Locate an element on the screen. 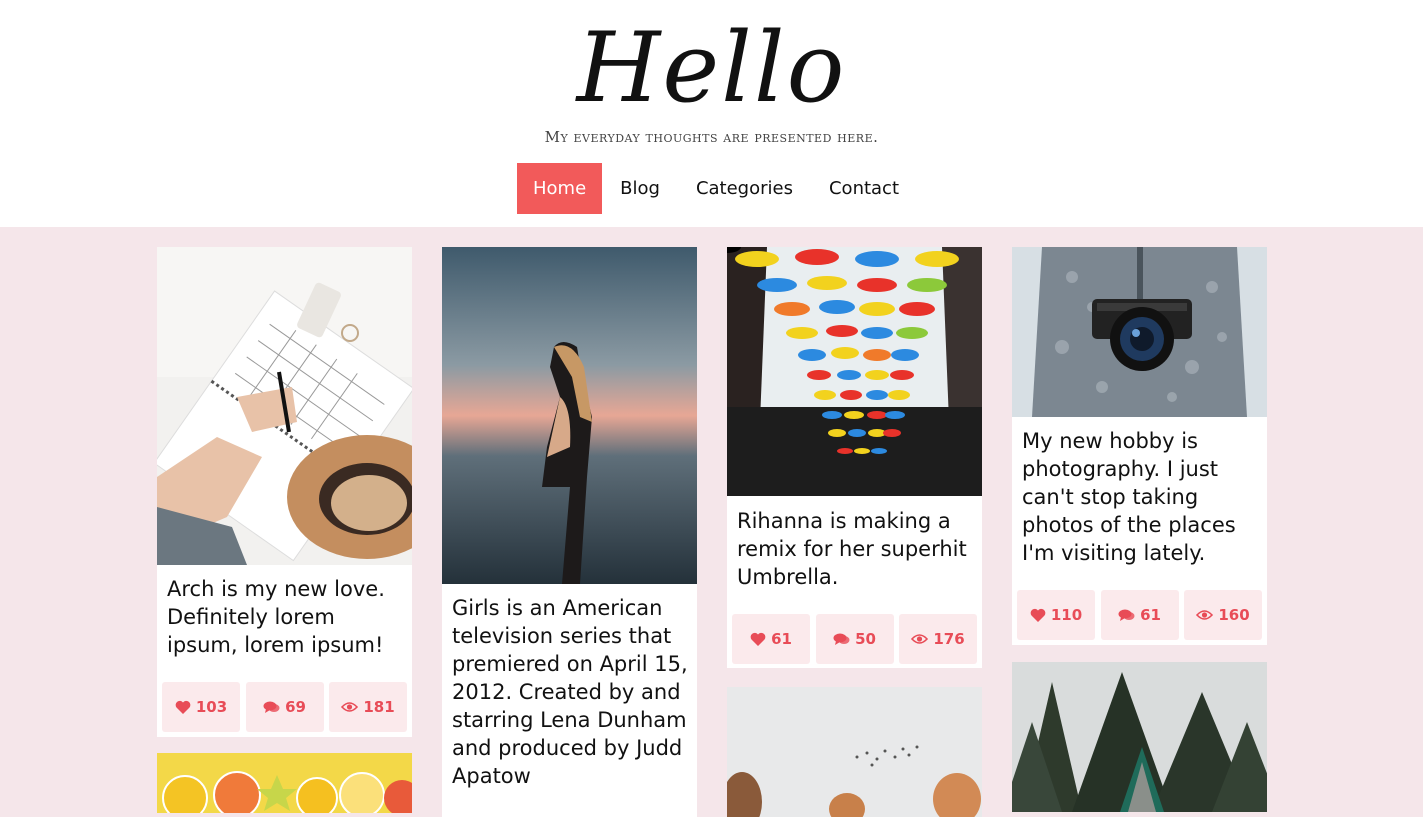 The width and height of the screenshot is (1423, 817). view-button: 160 is located at coordinates (1223, 615).